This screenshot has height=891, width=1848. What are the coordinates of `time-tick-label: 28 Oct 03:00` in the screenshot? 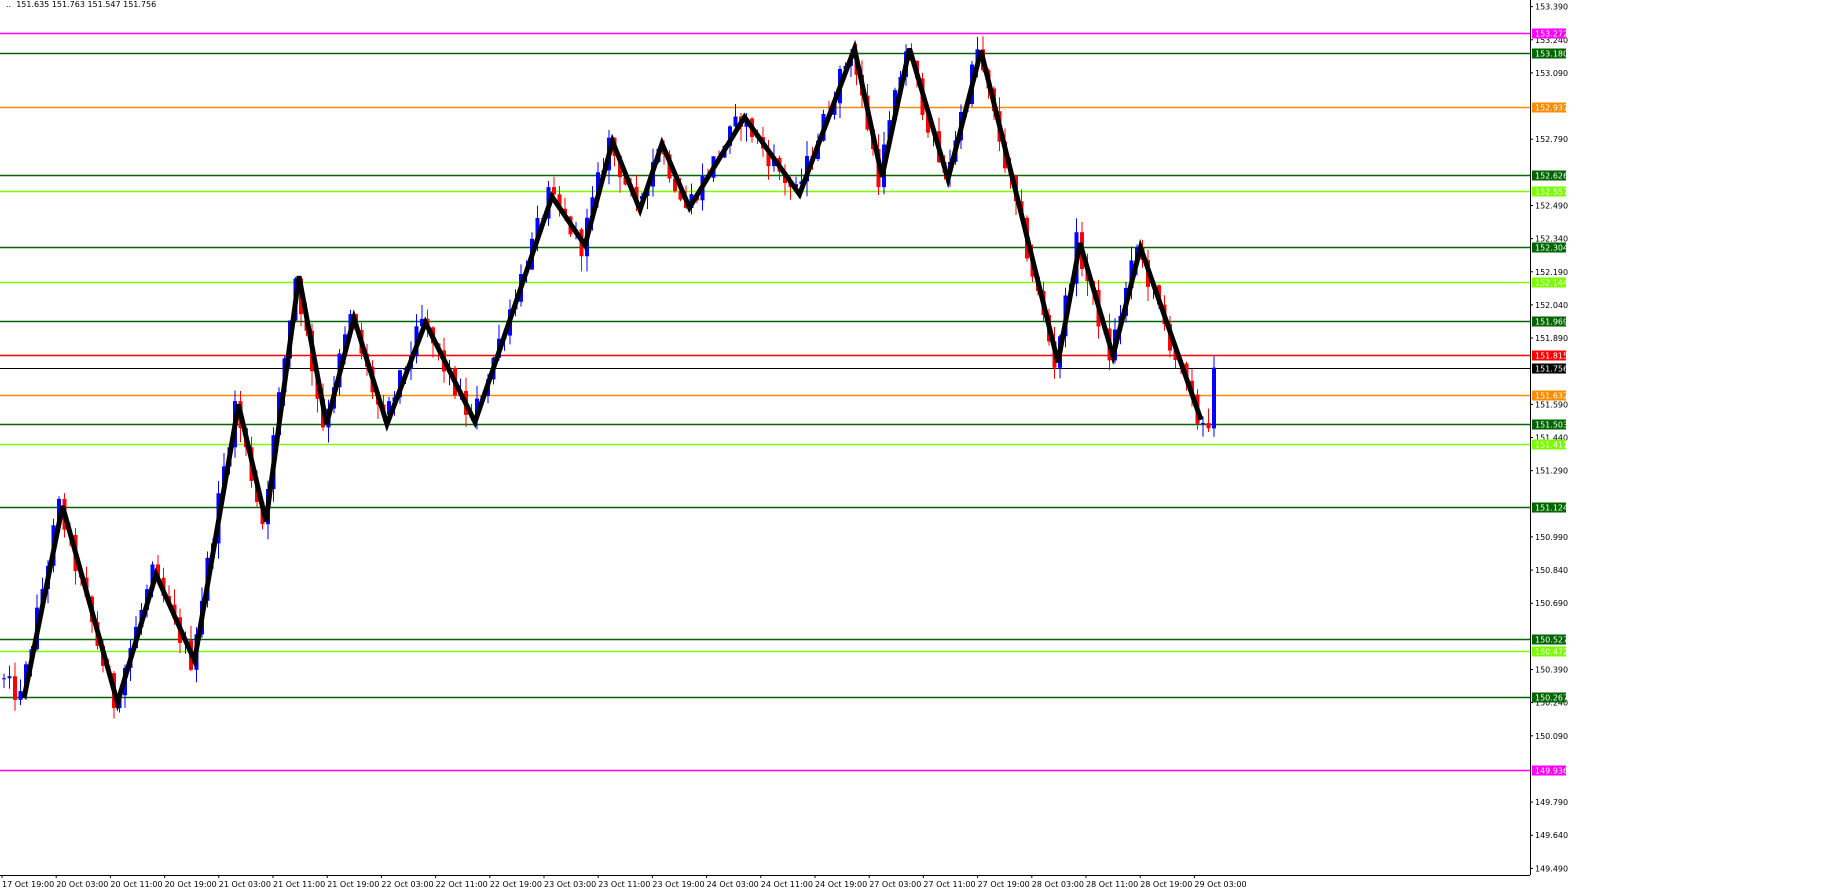 It's located at (1058, 884).